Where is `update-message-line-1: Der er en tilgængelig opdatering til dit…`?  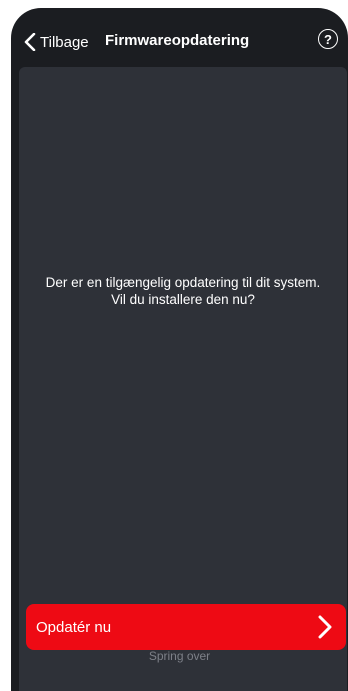 update-message-line-1: Der er en tilgængelig opdatering til dit… is located at coordinates (183, 282).